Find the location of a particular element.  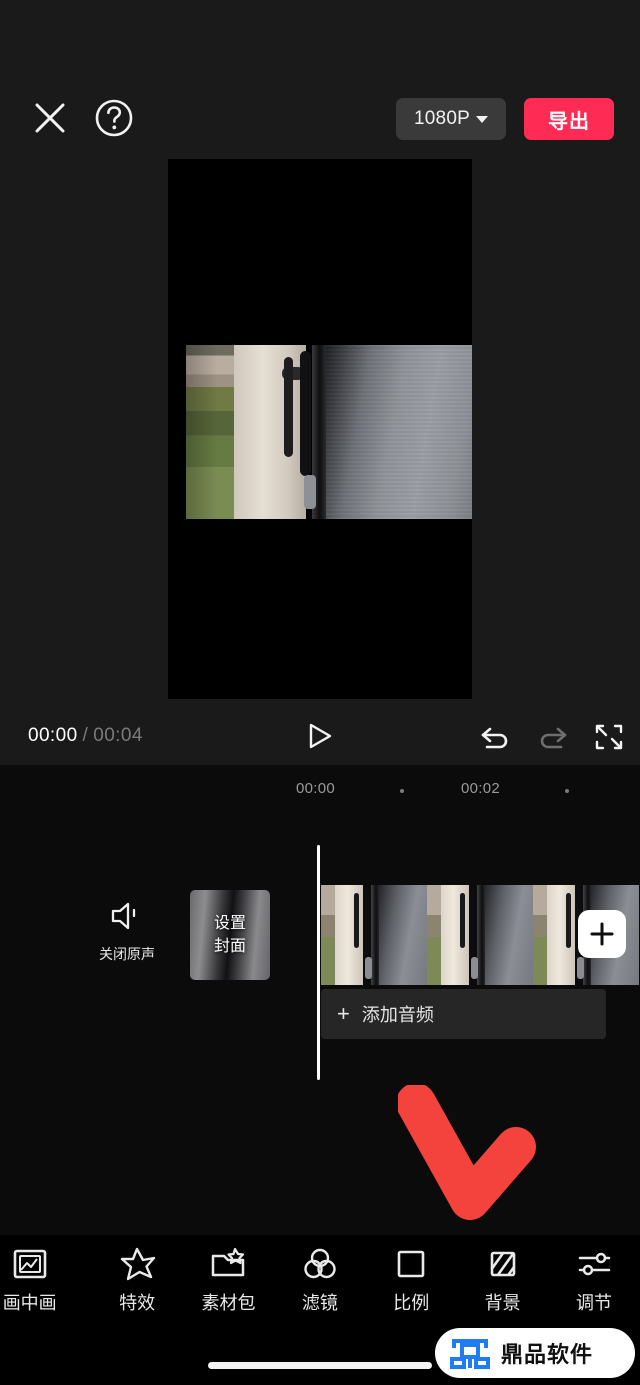

resolution-selector: 1080P is located at coordinates (451, 119).